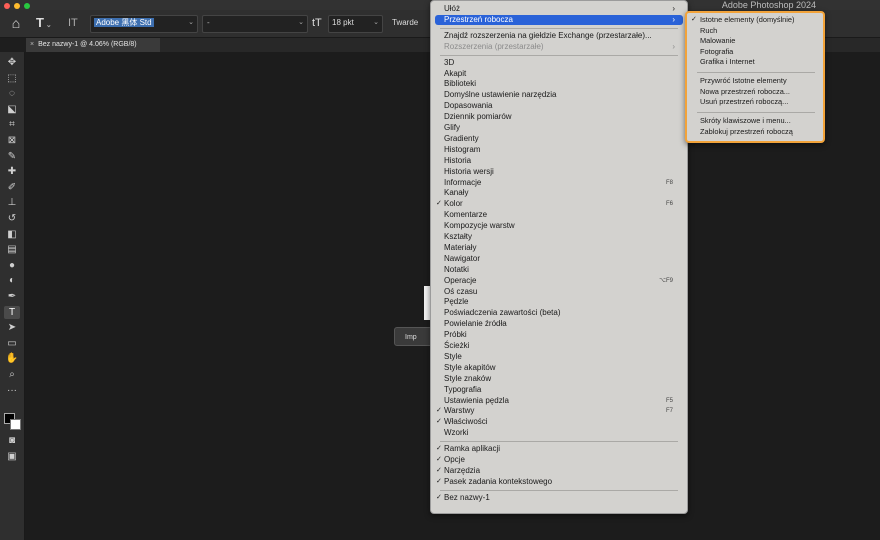  What do you see at coordinates (12, 218) in the screenshot?
I see `history-brush-tool-icon: ↺` at bounding box center [12, 218].